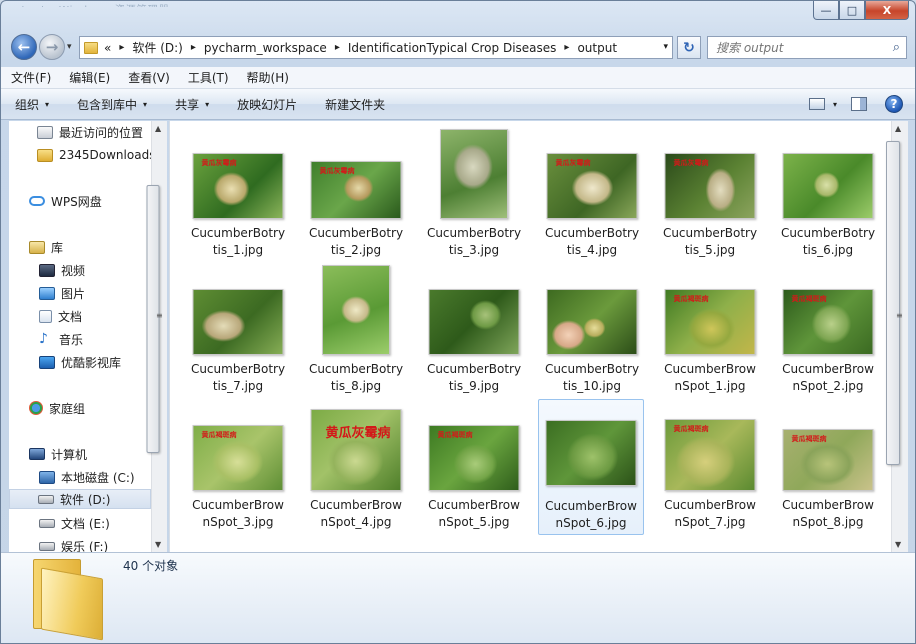 The width and height of the screenshot is (916, 644). What do you see at coordinates (238, 470) in the screenshot?
I see `file-item: 黄瓜褐斑病 CucumberBrownSpot_3.jpg` at bounding box center [238, 470].